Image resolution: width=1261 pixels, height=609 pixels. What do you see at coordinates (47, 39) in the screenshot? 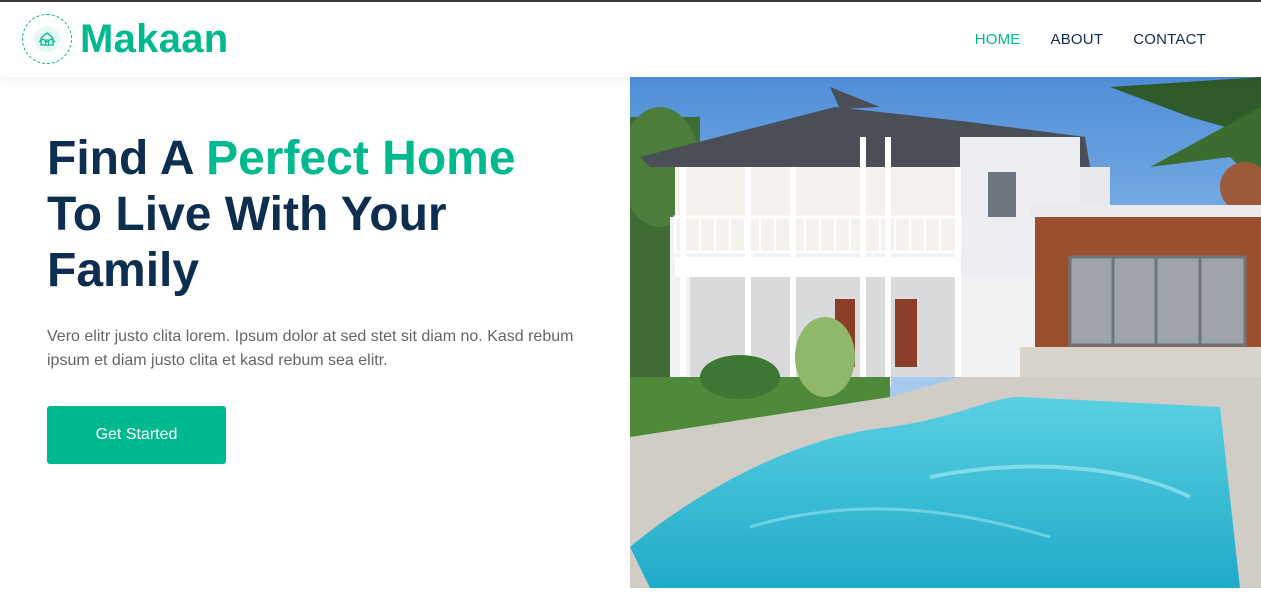
I see `handshake-house-icon` at bounding box center [47, 39].